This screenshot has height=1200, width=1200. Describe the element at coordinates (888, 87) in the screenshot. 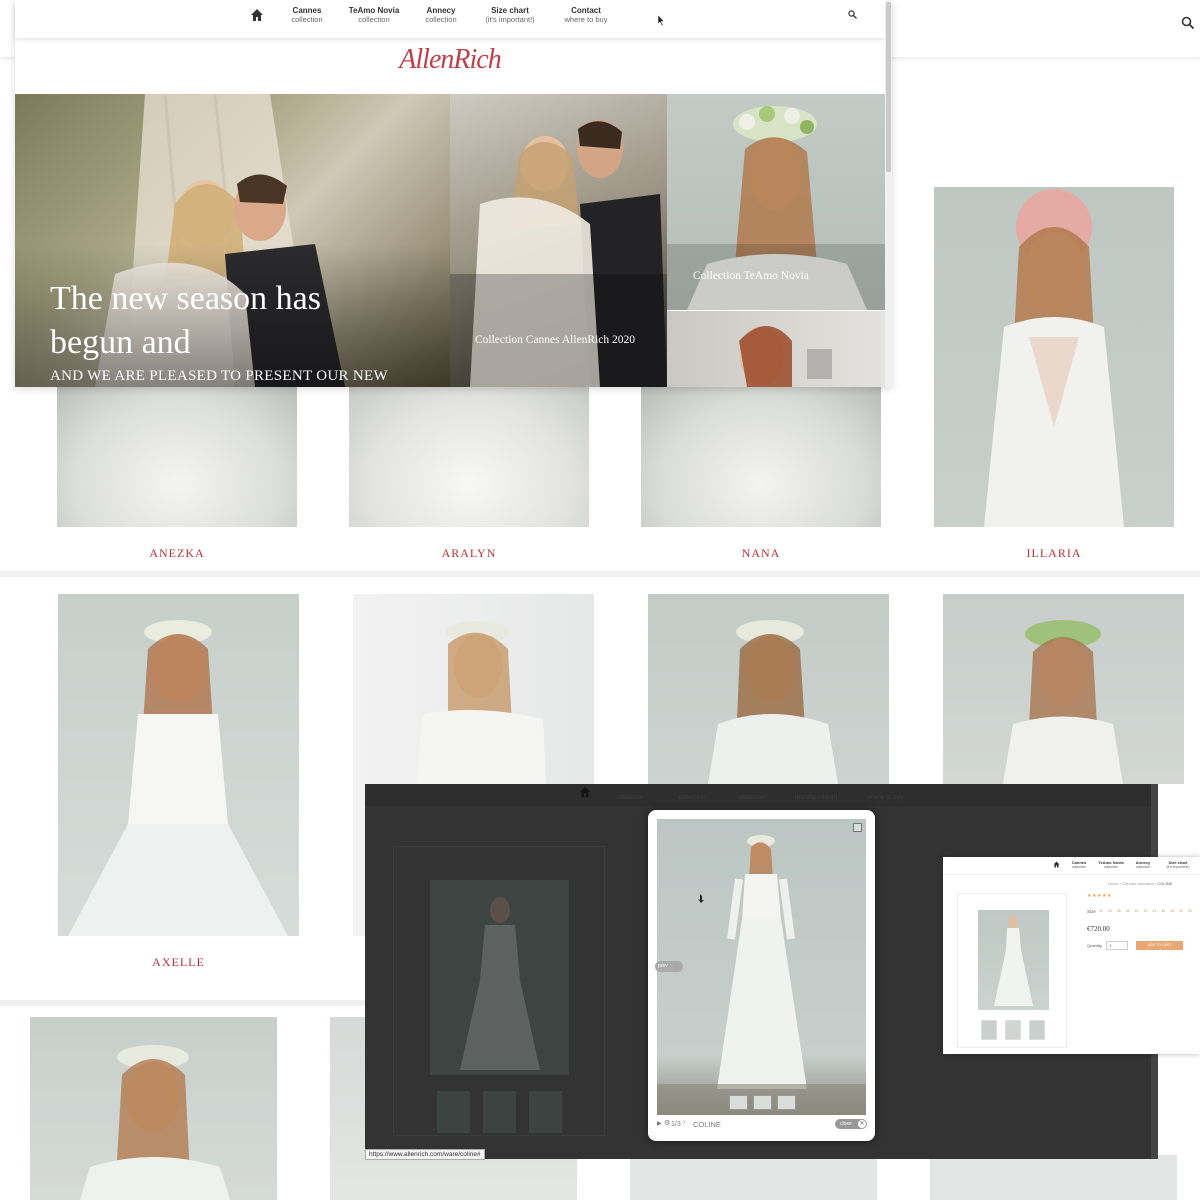

I see `scrollbar-thumb` at that location.